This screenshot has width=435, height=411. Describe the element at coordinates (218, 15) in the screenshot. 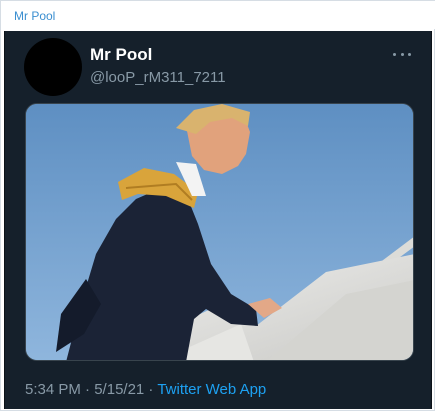

I see `chat-header: Mr Pool` at that location.